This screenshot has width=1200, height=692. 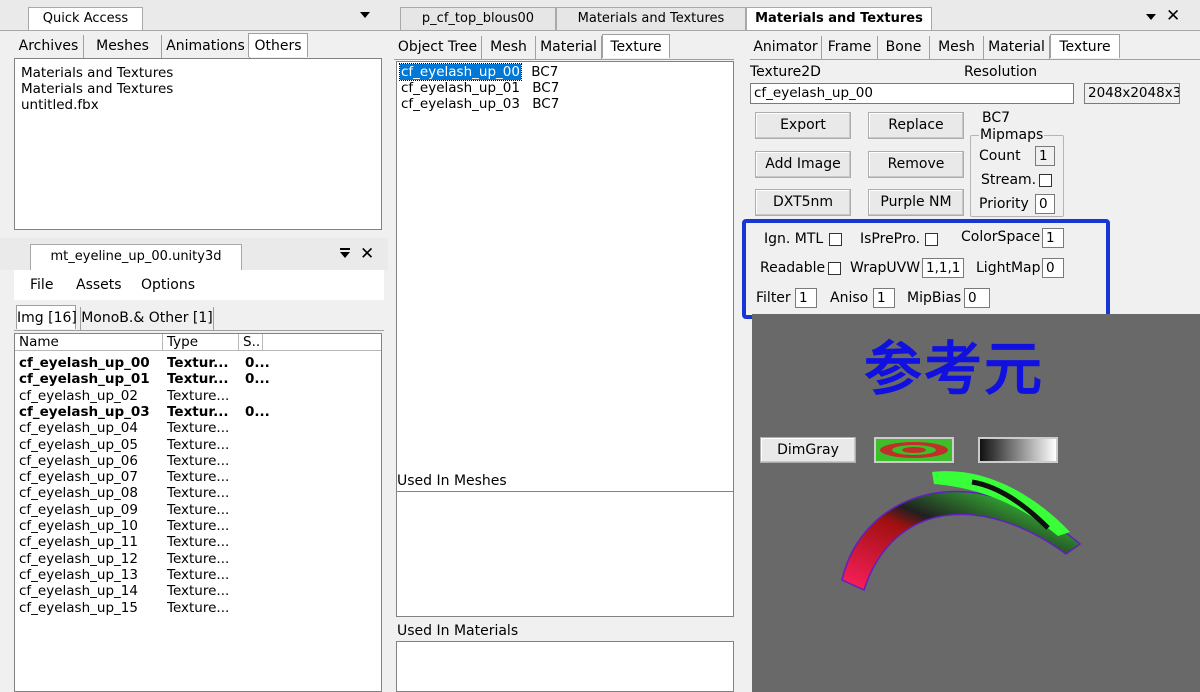 What do you see at coordinates (147, 318) in the screenshot?
I see `tab-monob-other: MonoB.& Other [1]` at bounding box center [147, 318].